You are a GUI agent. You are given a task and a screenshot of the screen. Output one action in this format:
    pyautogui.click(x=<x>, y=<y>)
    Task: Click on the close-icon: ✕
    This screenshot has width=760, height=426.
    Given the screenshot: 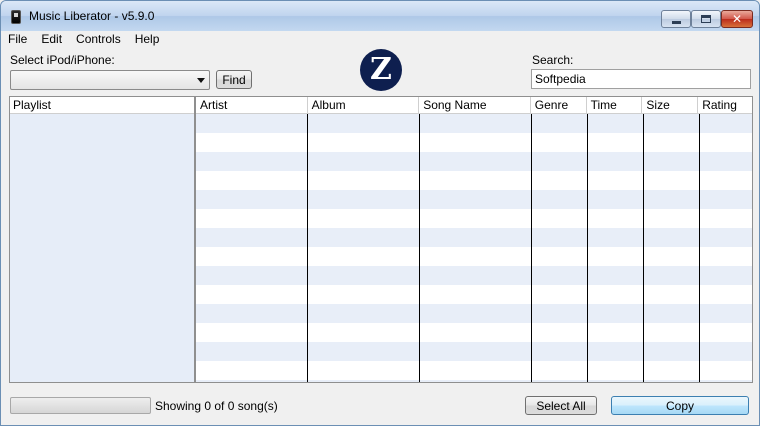 What is the action you would take?
    pyautogui.click(x=737, y=19)
    